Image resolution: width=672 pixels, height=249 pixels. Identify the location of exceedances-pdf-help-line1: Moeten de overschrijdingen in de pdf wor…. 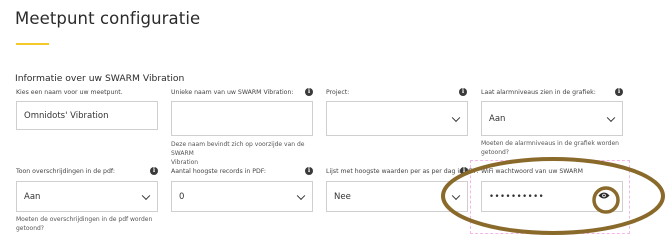
(84, 219).